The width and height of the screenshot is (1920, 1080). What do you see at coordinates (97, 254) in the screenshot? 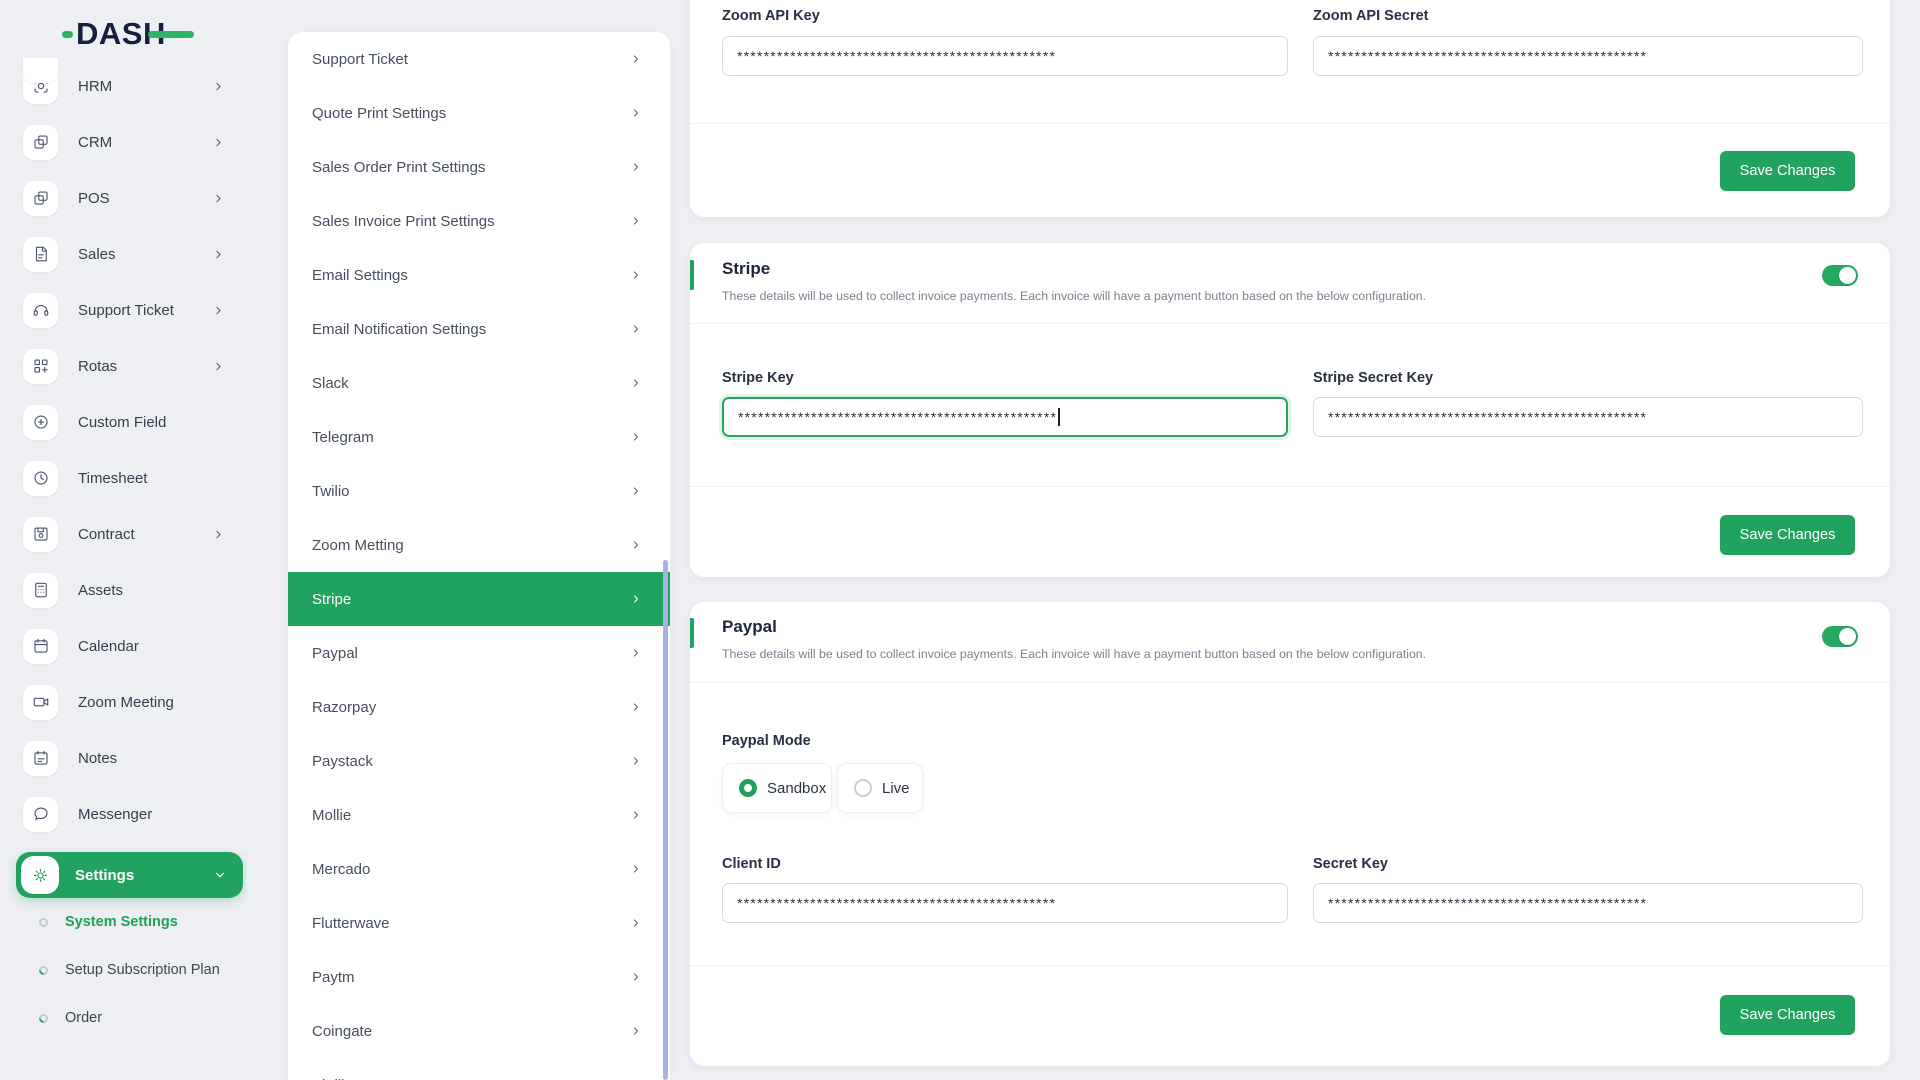
I see `sidebar-item-label: Sales` at bounding box center [97, 254].